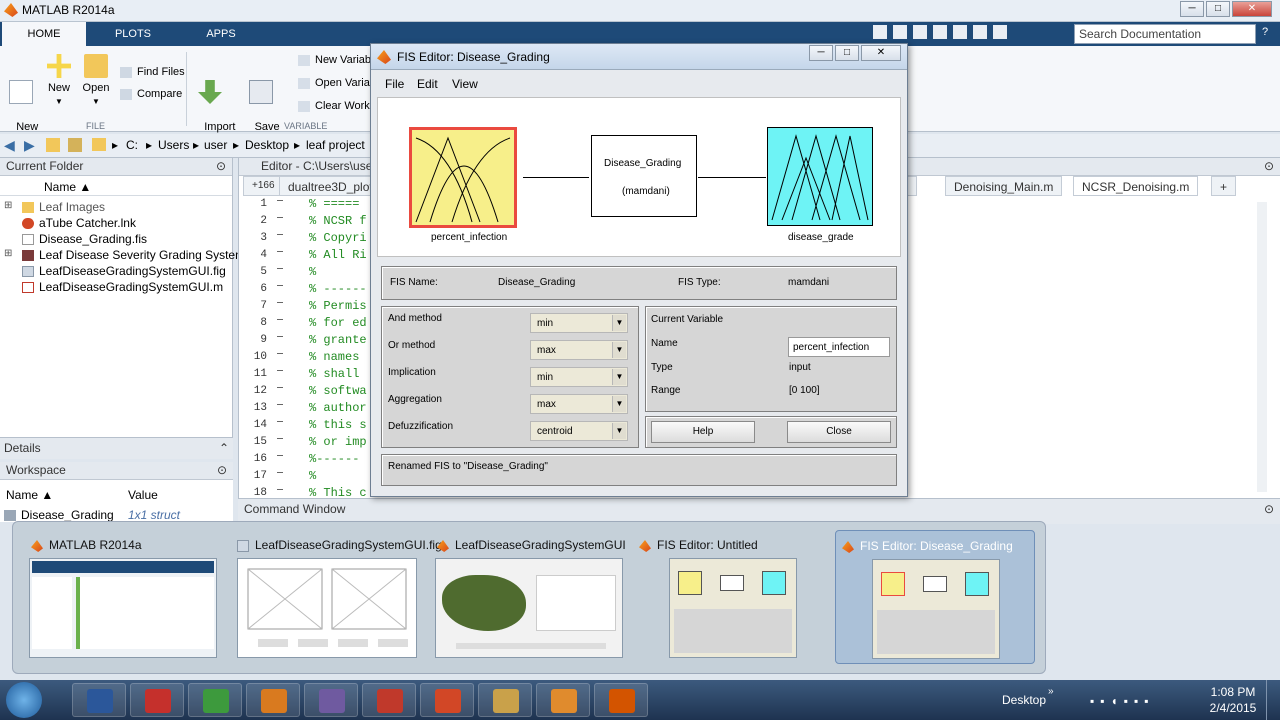  I want to click on browse-folder-icon, so click(75, 145).